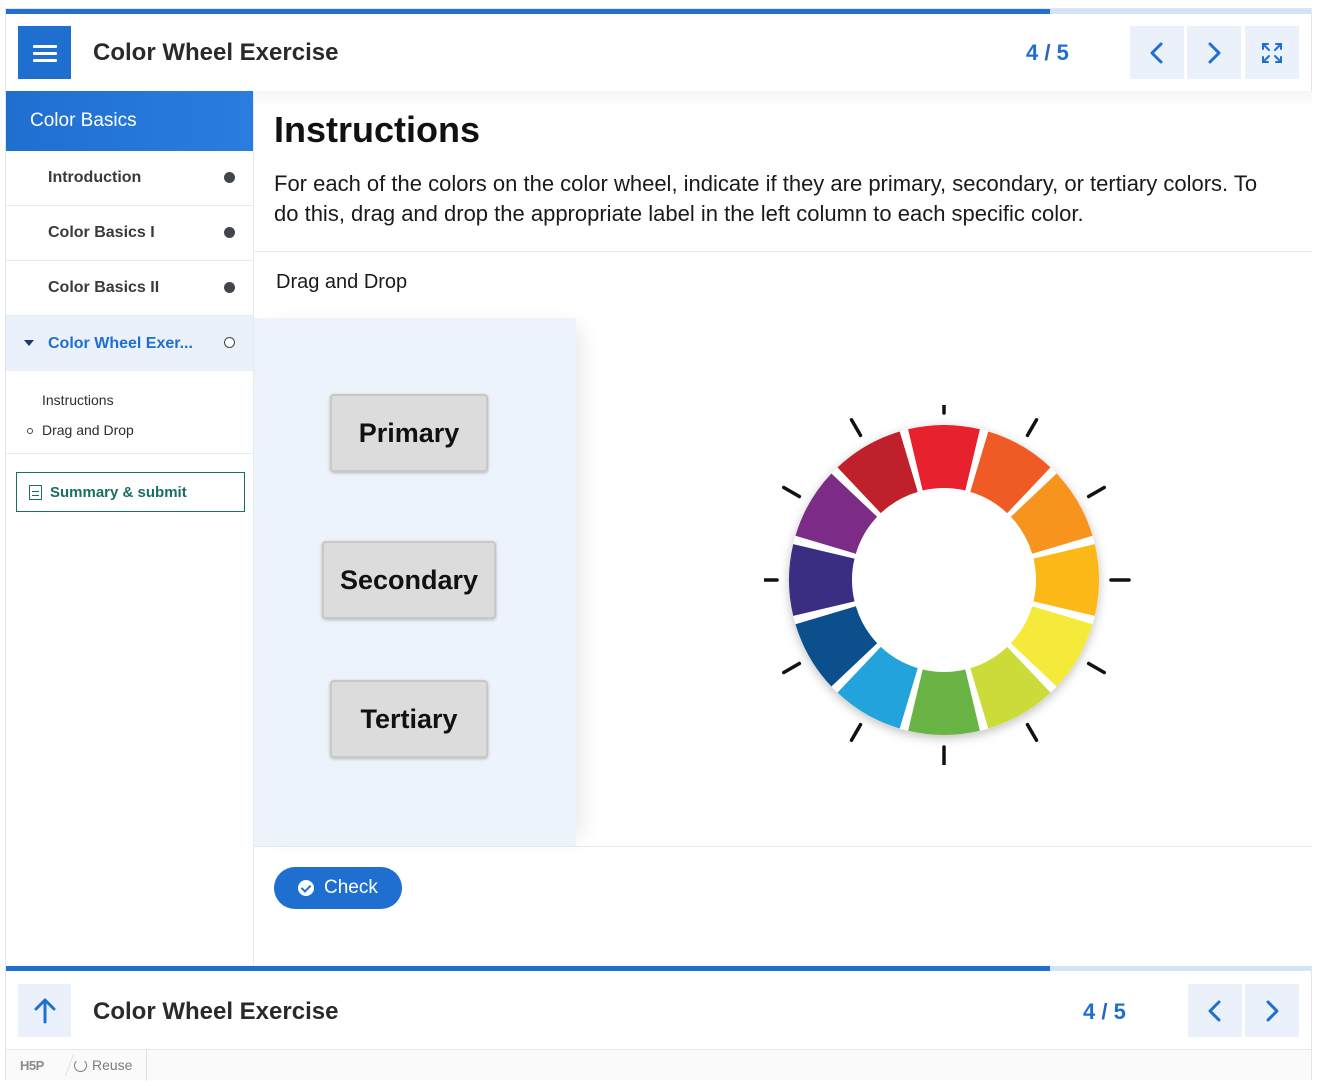 The width and height of the screenshot is (1325, 1086). What do you see at coordinates (409, 719) in the screenshot?
I see `draggable-tertiary: Tertiary` at bounding box center [409, 719].